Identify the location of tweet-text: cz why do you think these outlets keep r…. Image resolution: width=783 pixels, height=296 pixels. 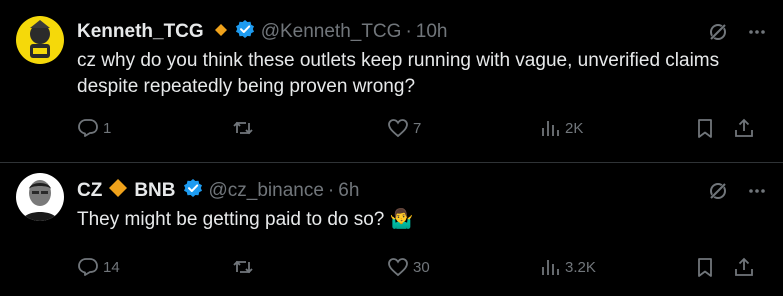
(398, 73).